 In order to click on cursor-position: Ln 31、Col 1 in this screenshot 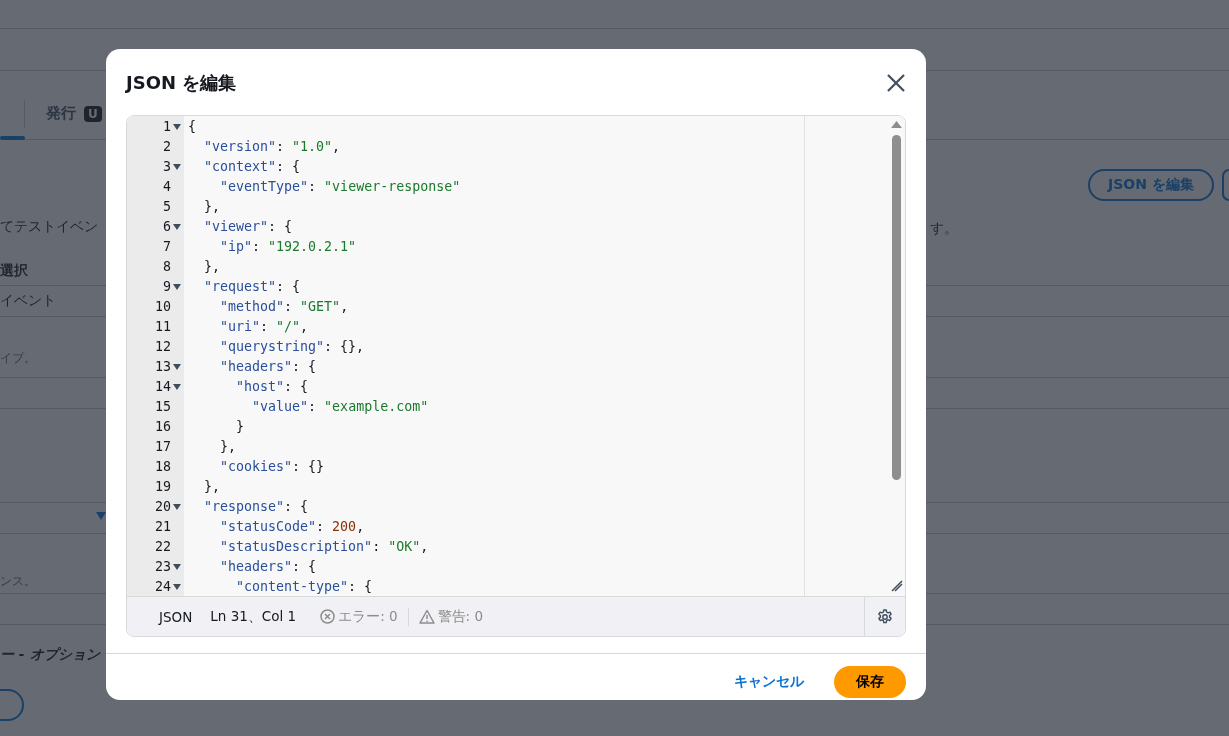, I will do `click(253, 616)`.